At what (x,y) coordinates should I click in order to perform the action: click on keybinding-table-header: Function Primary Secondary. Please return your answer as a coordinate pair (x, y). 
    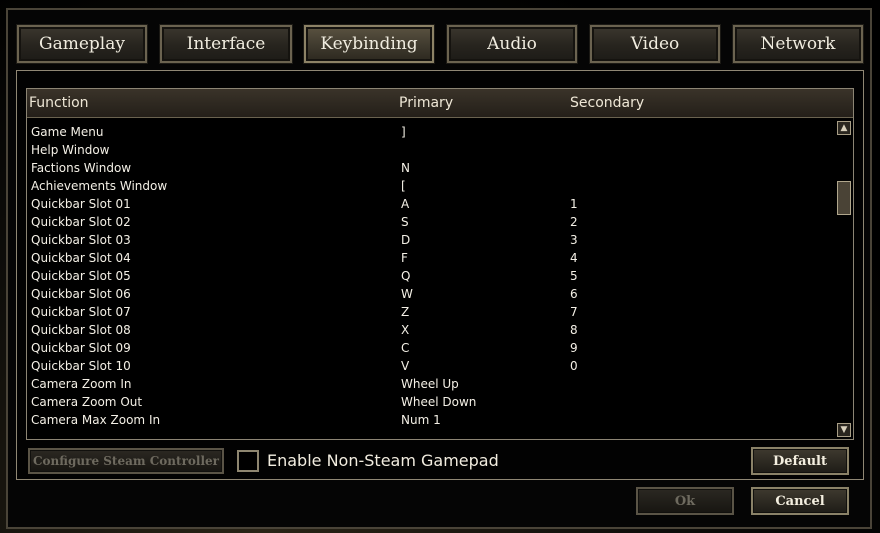
    Looking at the image, I should click on (440, 103).